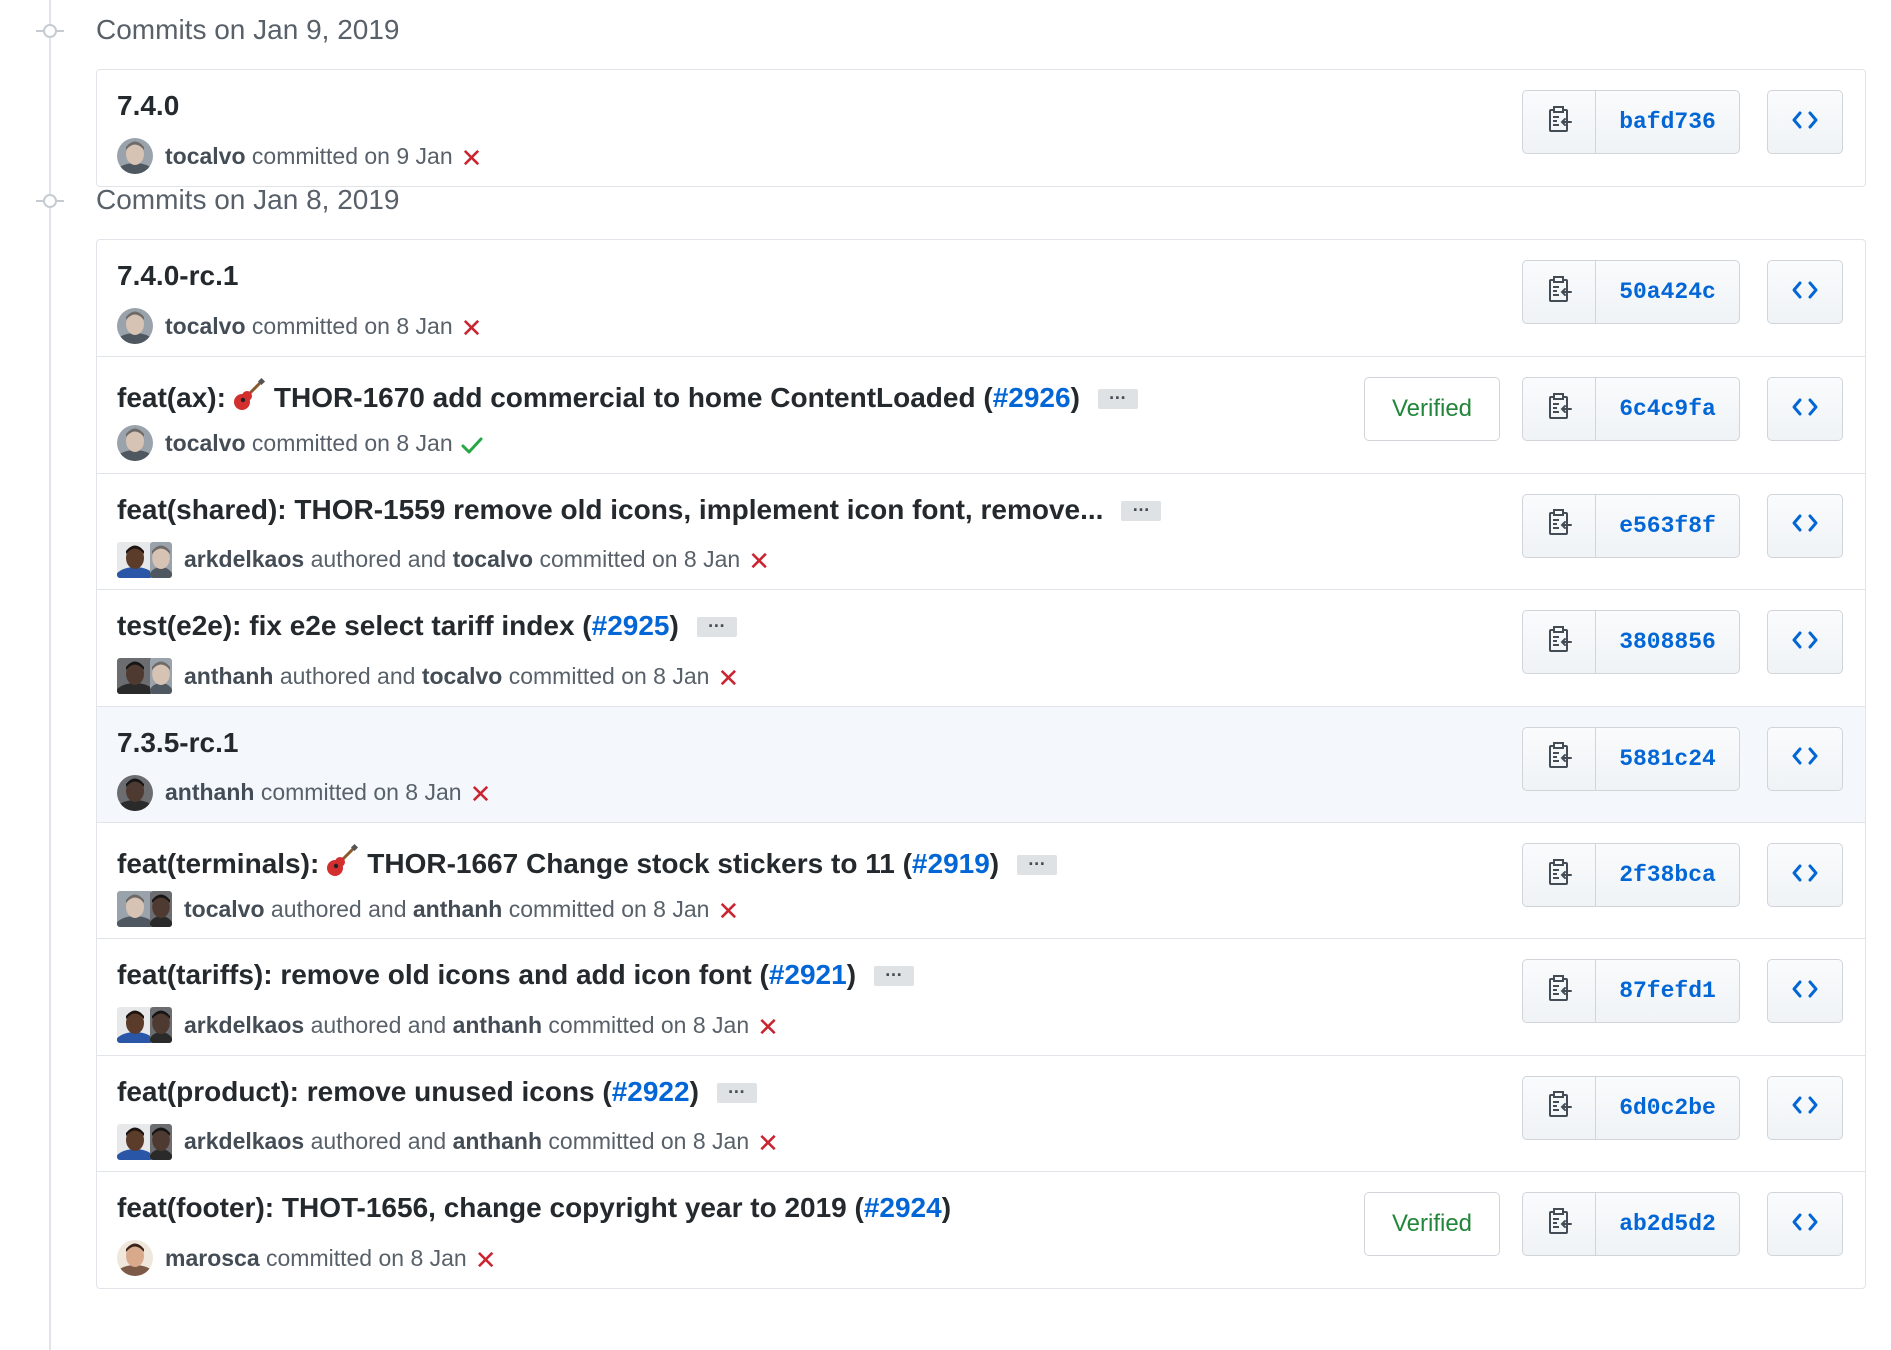 The height and width of the screenshot is (1350, 1891). I want to click on commit-sha-link: e563f8f, so click(1667, 526).